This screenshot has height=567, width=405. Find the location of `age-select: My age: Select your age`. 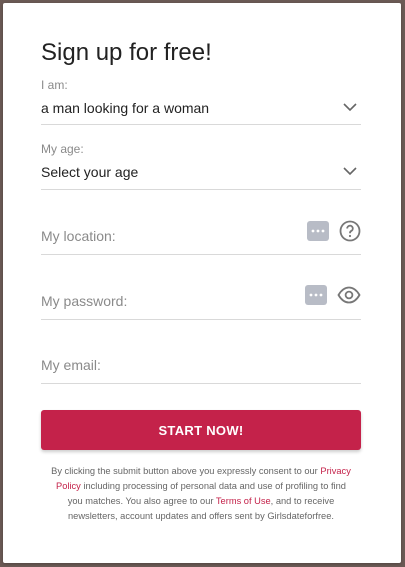

age-select: My age: Select your age is located at coordinates (201, 166).